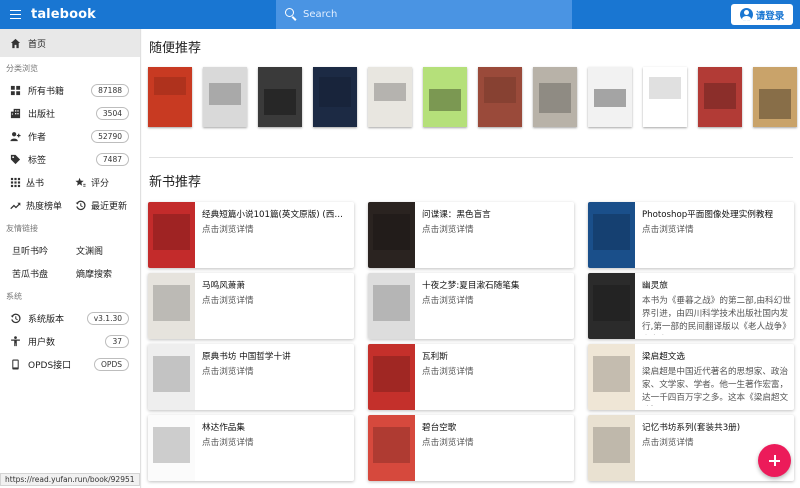  Describe the element at coordinates (70, 43) in the screenshot. I see `sidebar-item-home: 首页` at that location.